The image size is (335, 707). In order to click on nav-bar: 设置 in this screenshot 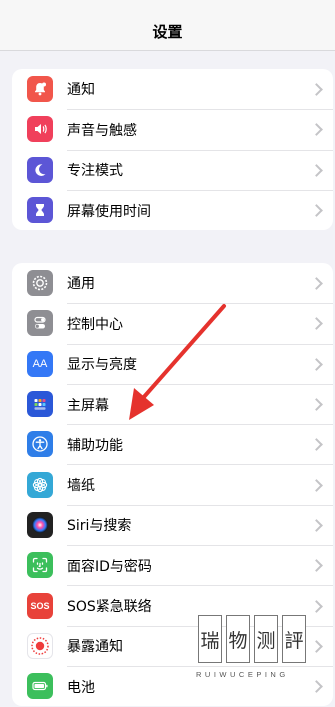, I will do `click(167, 25)`.